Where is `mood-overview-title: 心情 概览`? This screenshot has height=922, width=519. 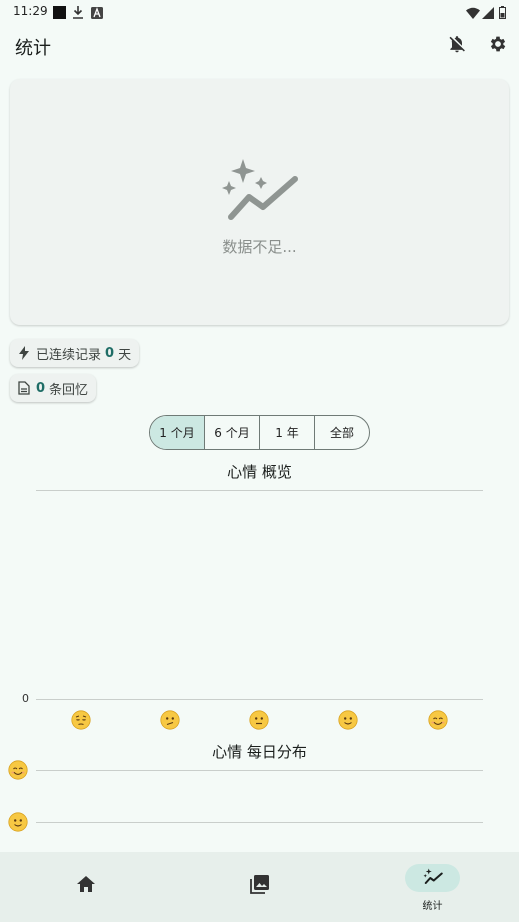
mood-overview-title: 心情 概览 is located at coordinates (259, 472).